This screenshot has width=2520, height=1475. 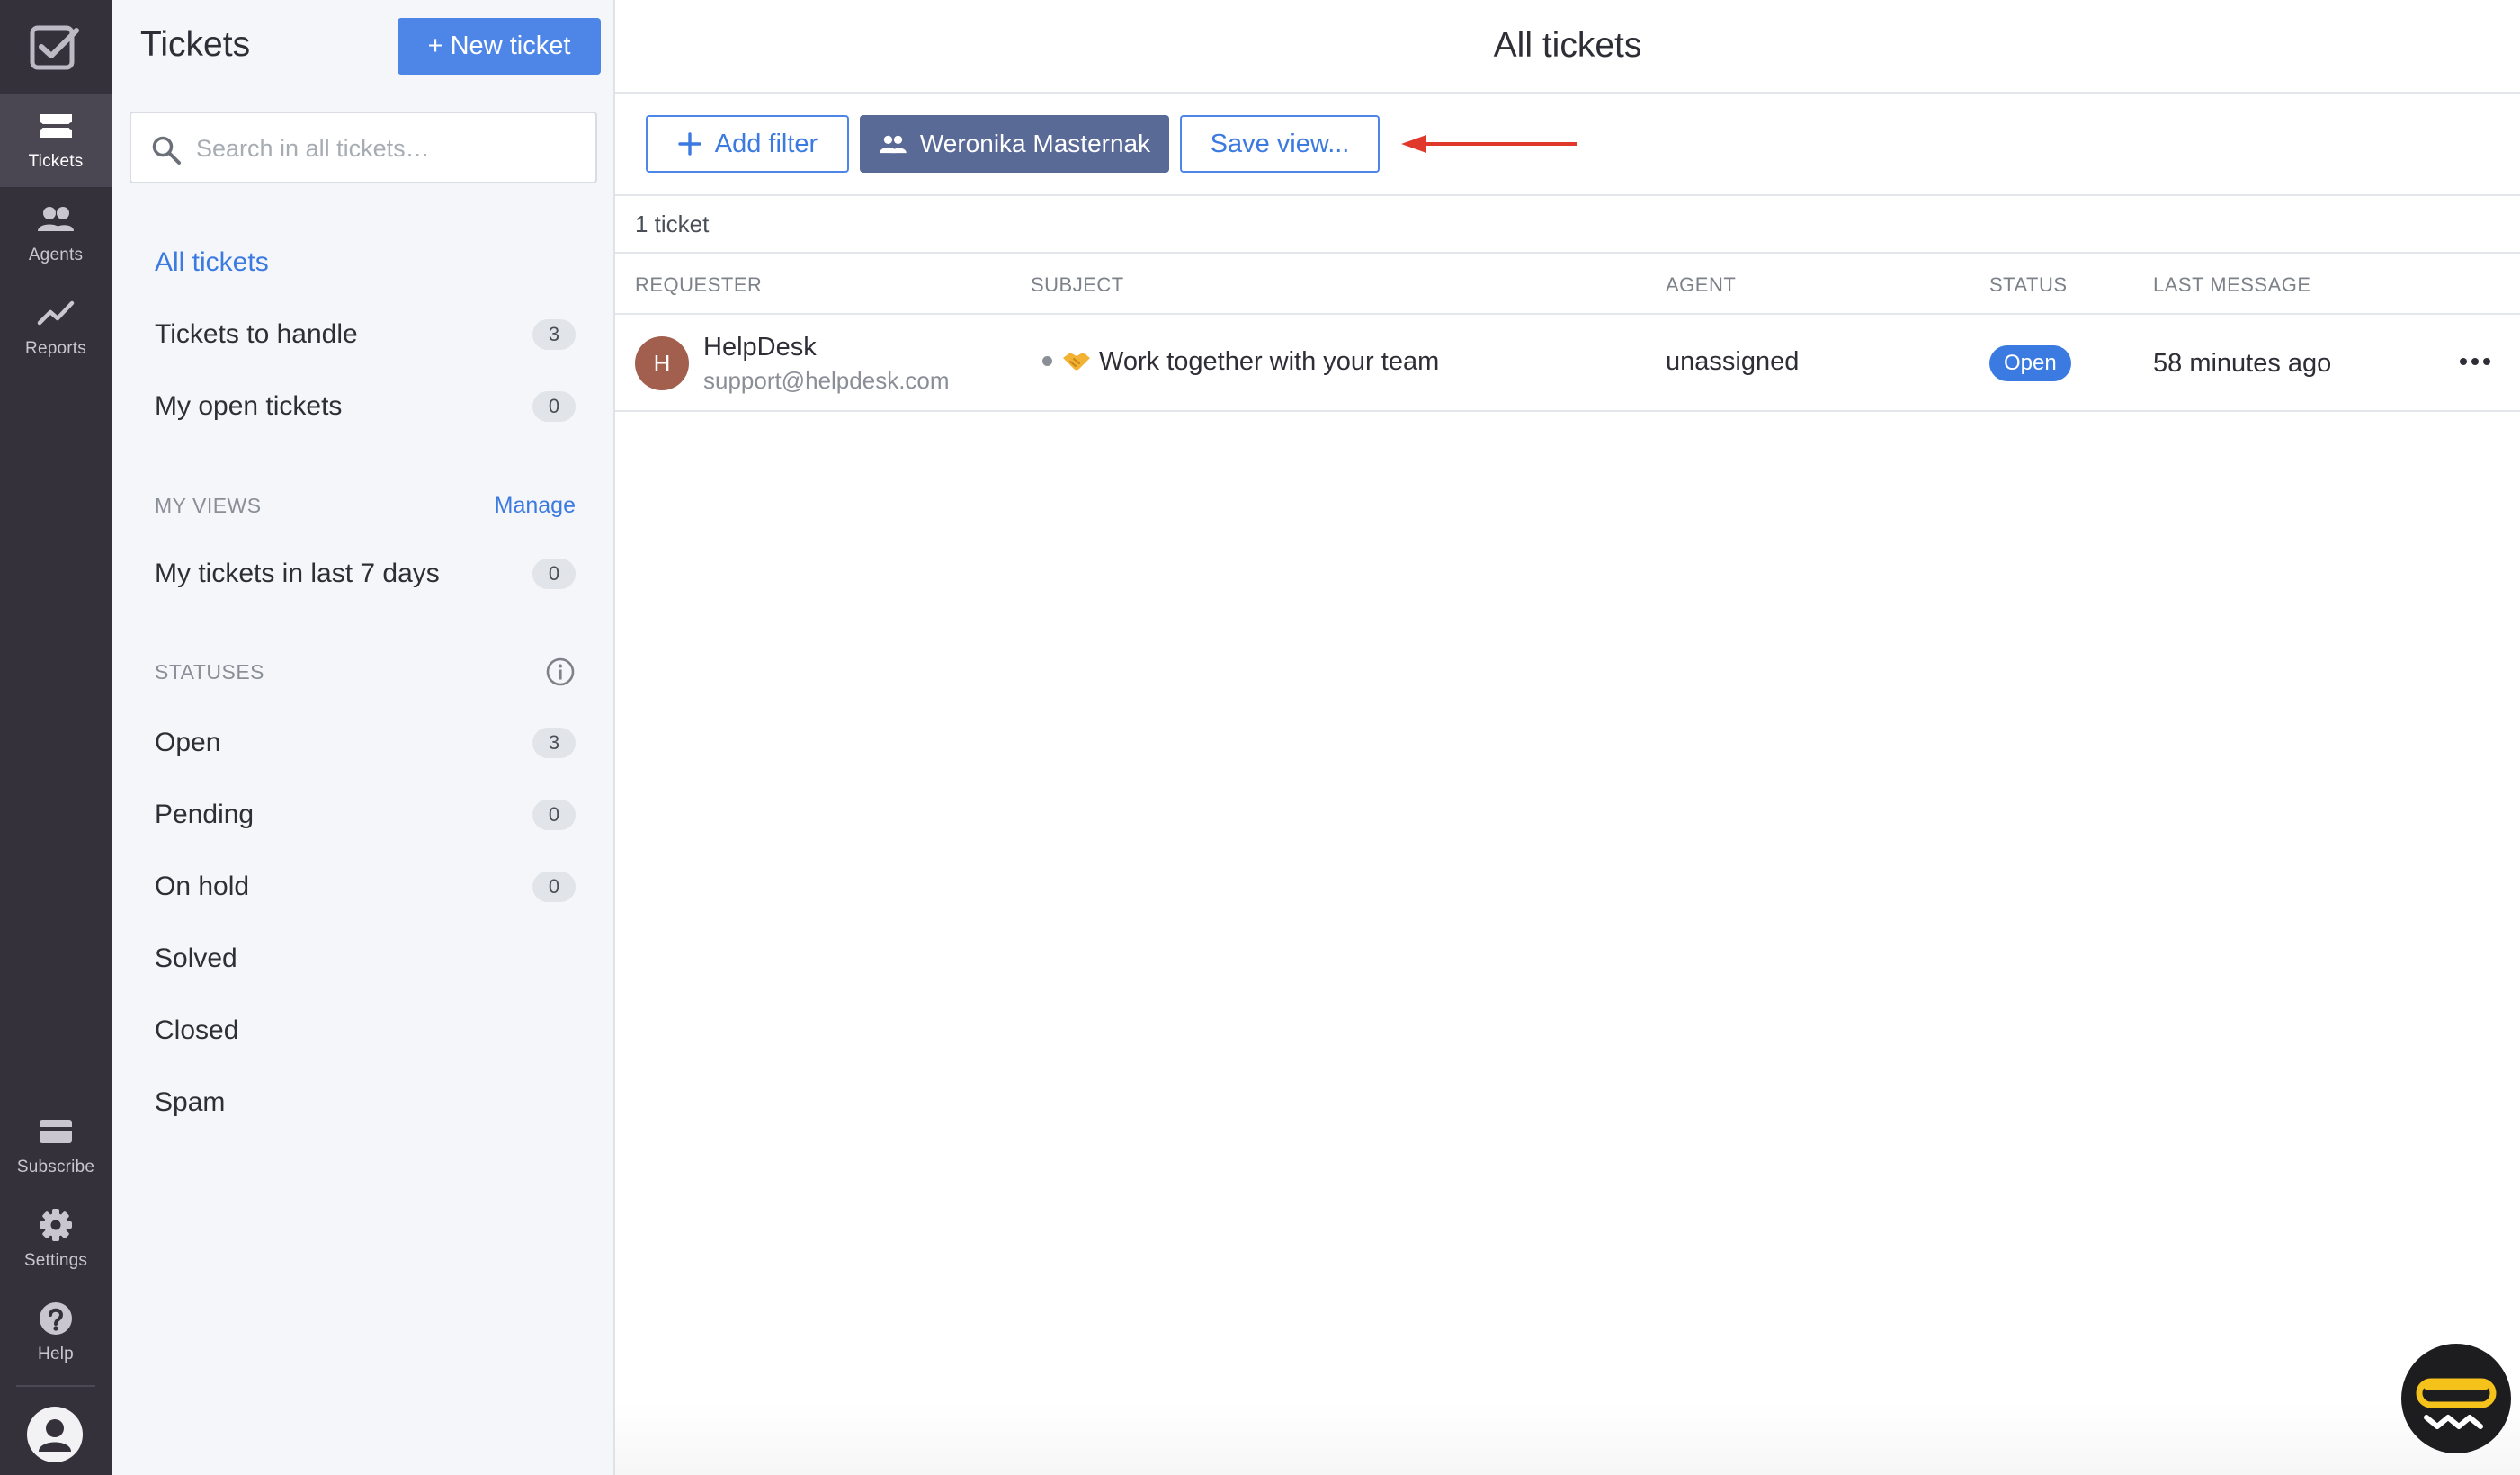 I want to click on chat-widget-button, so click(x=2456, y=1399).